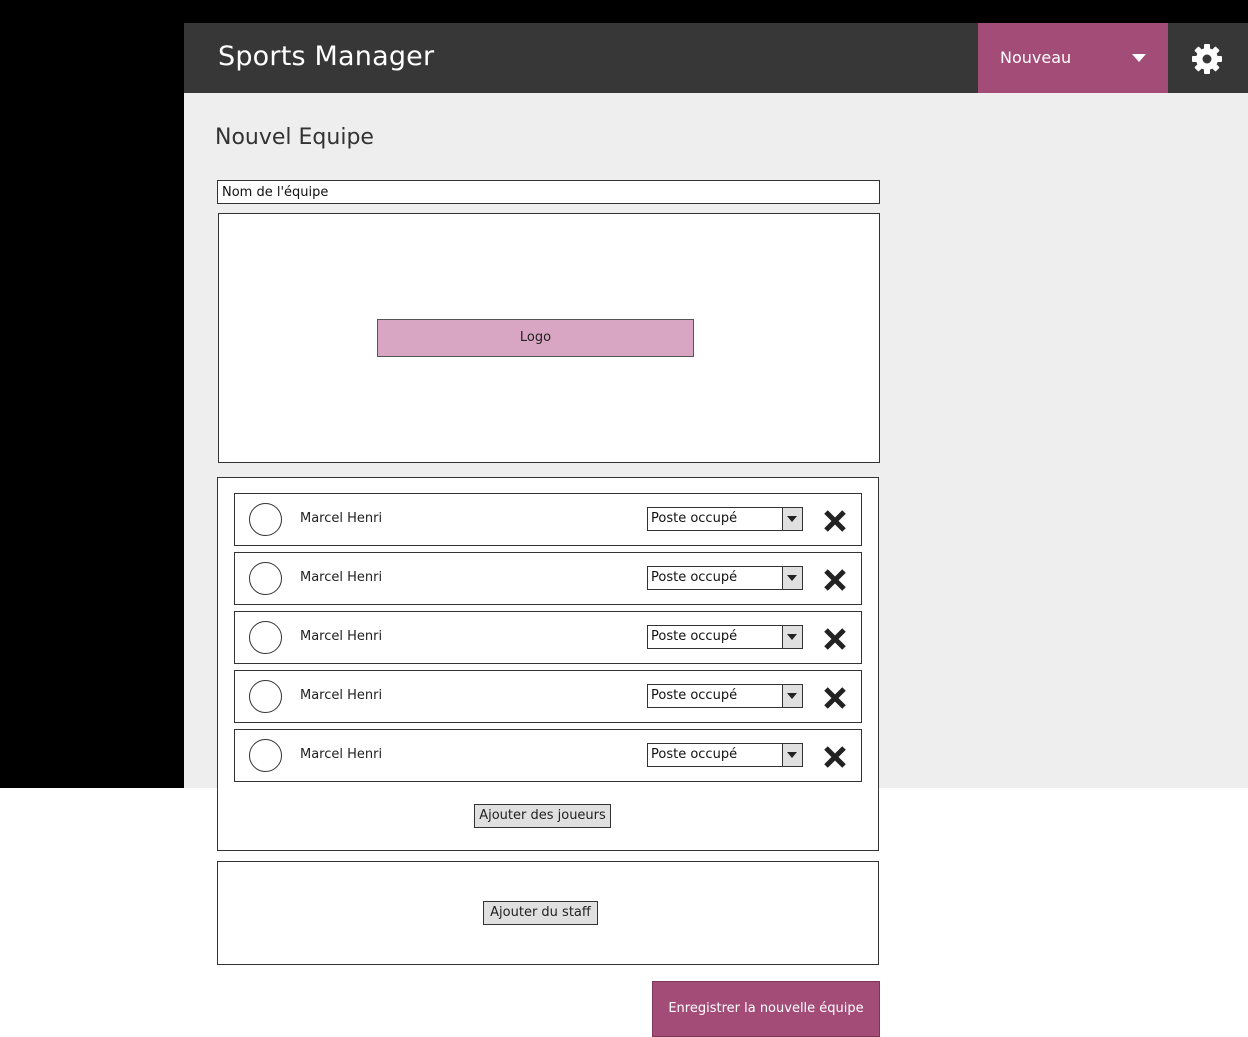 This screenshot has width=1248, height=1037. I want to click on app-header: Sports Manager Nouveau, so click(716, 58).